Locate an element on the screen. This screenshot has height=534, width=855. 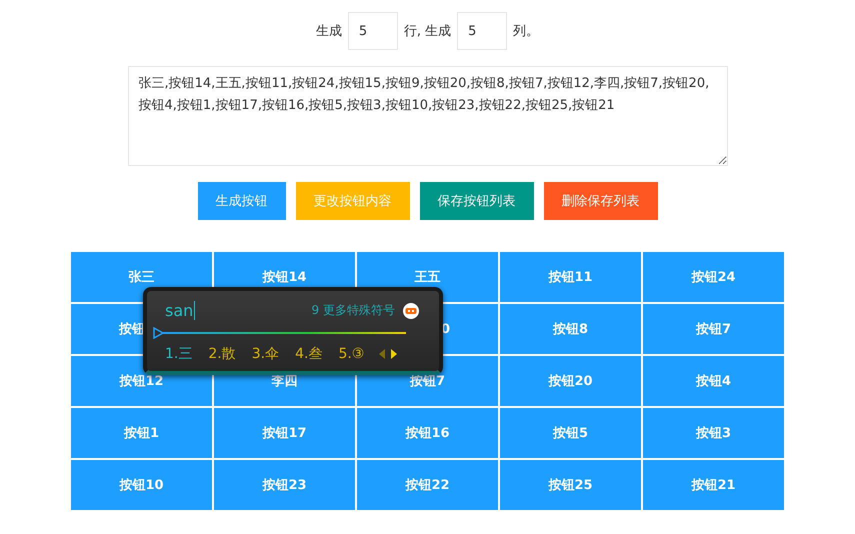
button-list-field: 张三,按钮14,王五,按钮11,按钮24,按钮15,按钮9,按钮20,按钮8,按钮7,按钮12,李四,按钮7,按钮20,按钮4,按钮1,按钮17,按钮16,按钮5,按钮3,按钮10,按钮23,按钮22,按钮25,按钮21 is located at coordinates (428, 116).